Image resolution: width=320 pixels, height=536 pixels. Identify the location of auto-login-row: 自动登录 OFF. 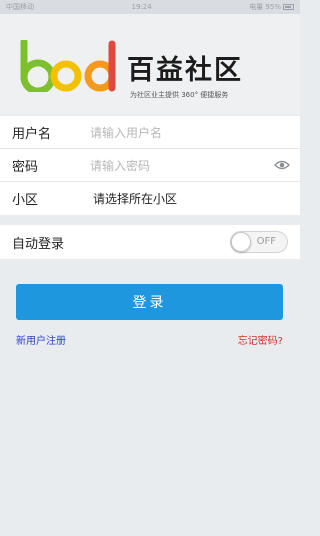
(150, 242).